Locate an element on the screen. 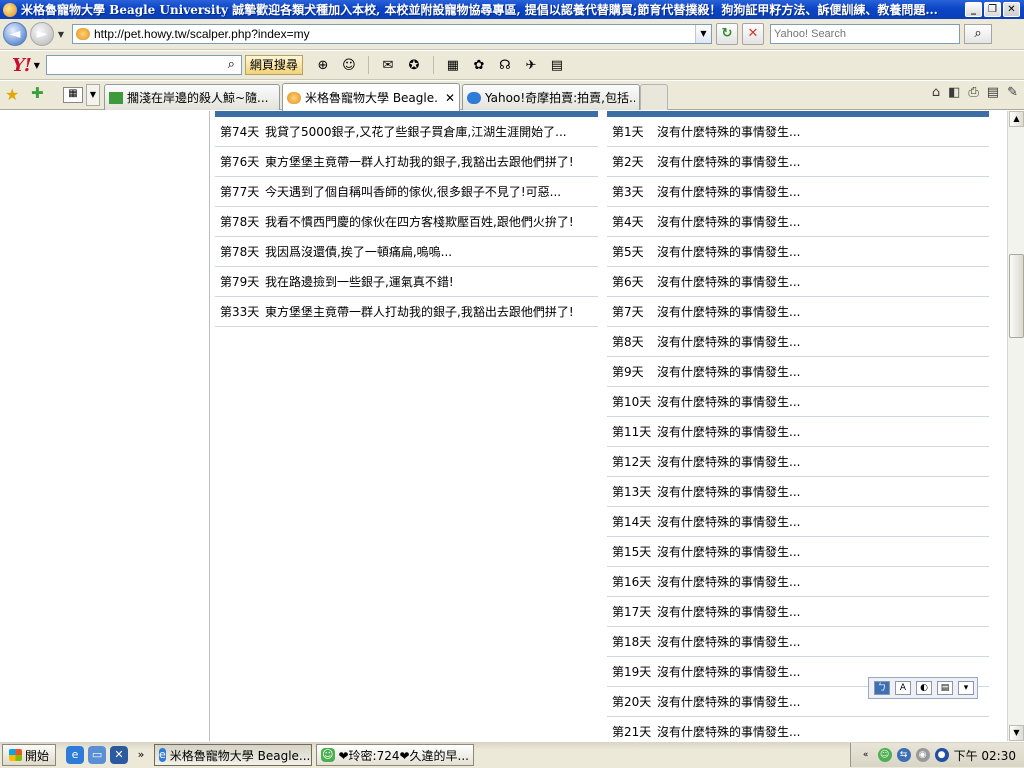 Image resolution: width=1024 pixels, height=768 pixels. navigation-bar: ◄ ► ▼ ▼ ↻ ✕ ⌕ is located at coordinates (512, 34).